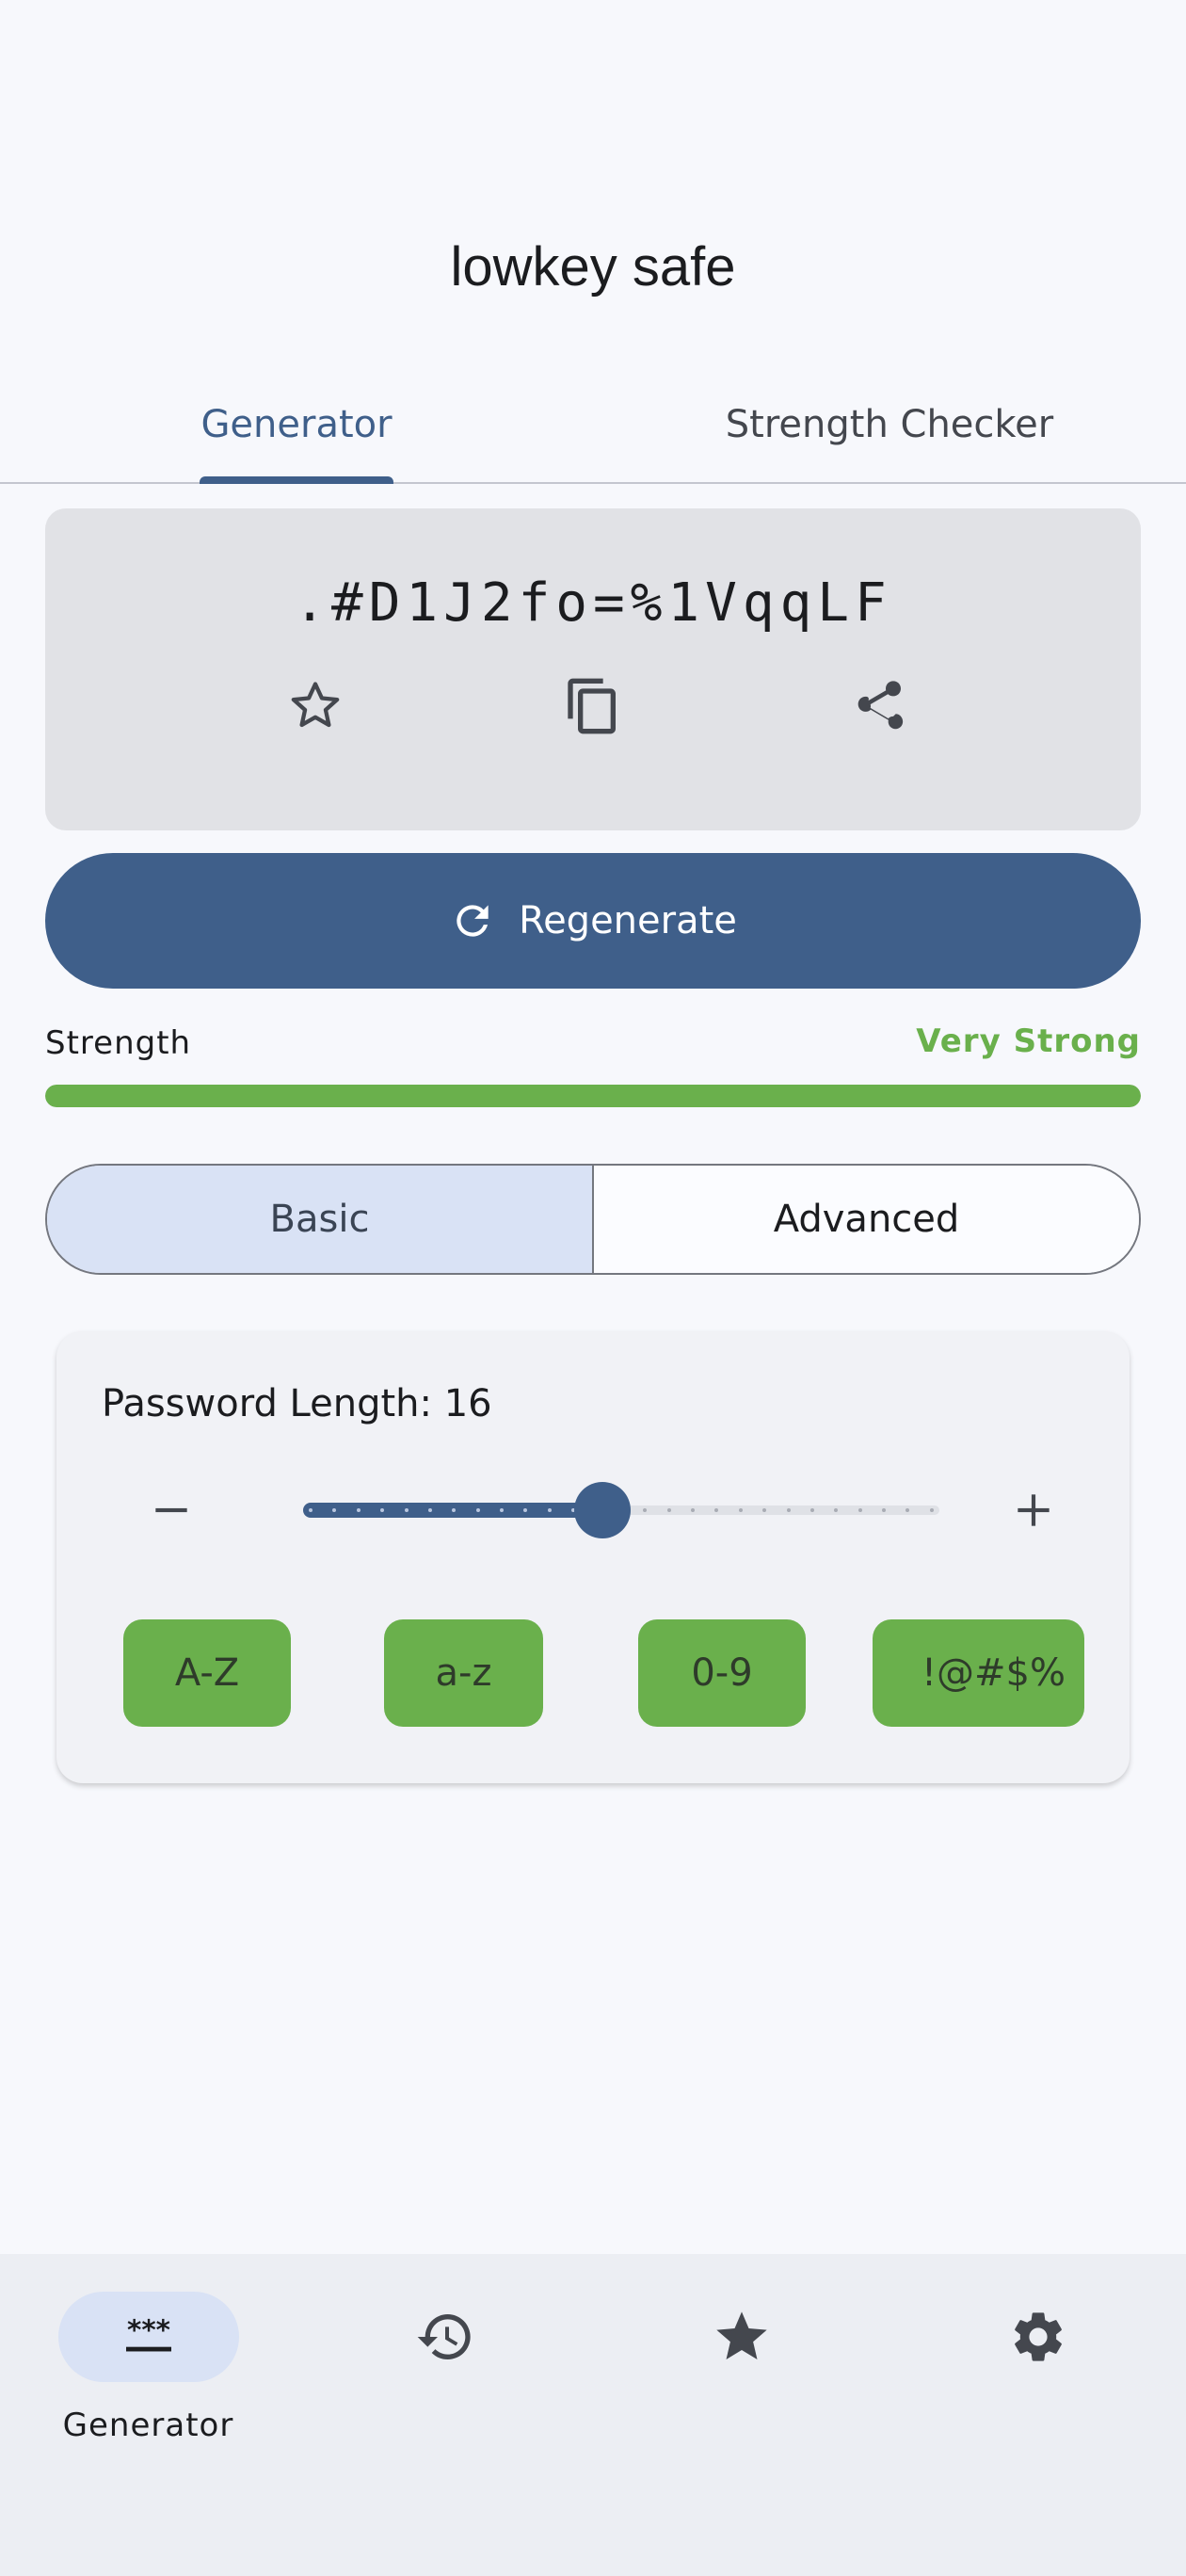 Image resolution: width=1186 pixels, height=2576 pixels. Describe the element at coordinates (741, 2337) in the screenshot. I see `star-filled-icon` at that location.